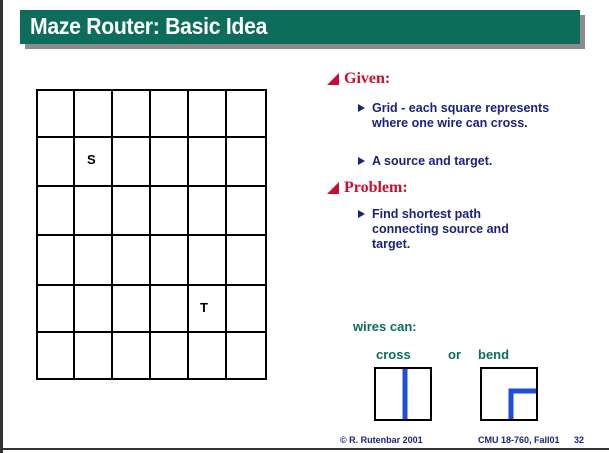 The width and height of the screenshot is (609, 453). Describe the element at coordinates (385, 326) in the screenshot. I see `wires-can-heading: wires can:` at that location.